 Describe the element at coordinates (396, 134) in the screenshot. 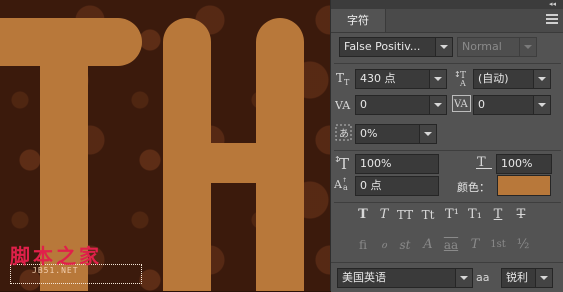

I see `tsume-input: 0%` at that location.